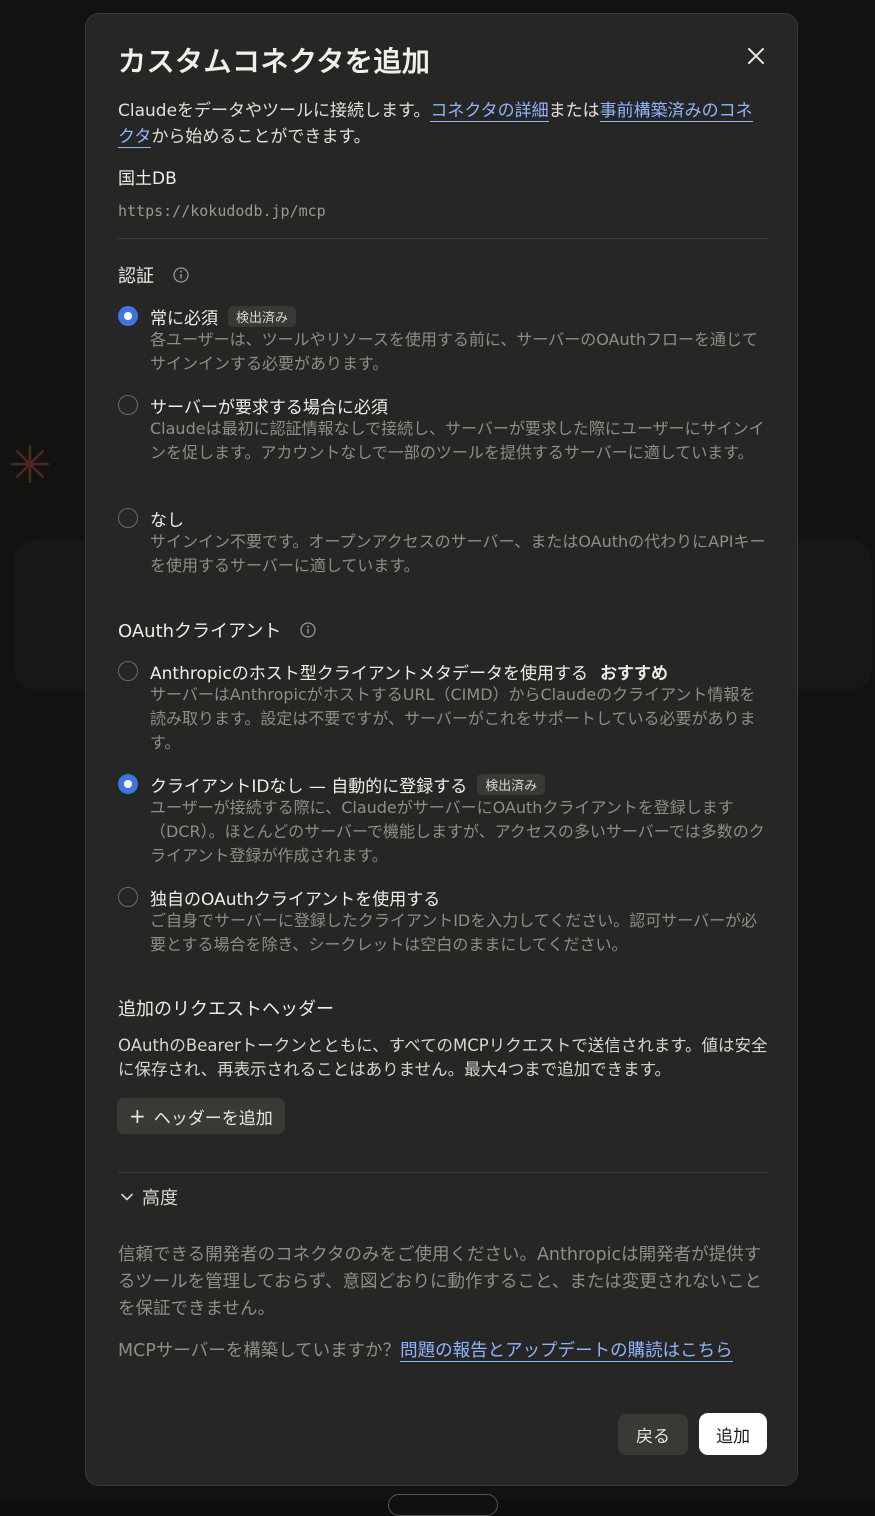 This screenshot has width=875, height=1516. I want to click on recommended-tag: おすすめ, so click(634, 674).